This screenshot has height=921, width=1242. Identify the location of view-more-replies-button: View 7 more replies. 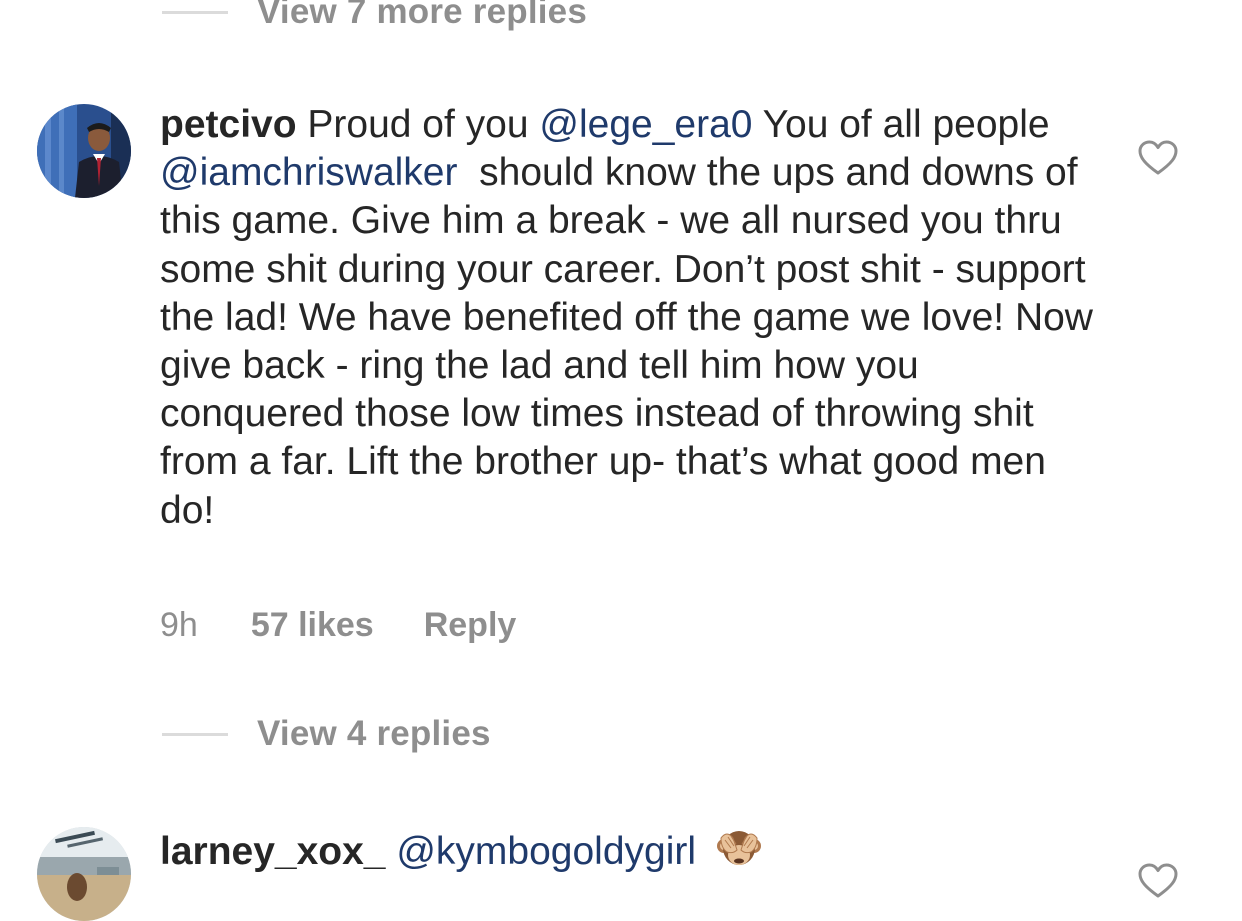
(374, 16).